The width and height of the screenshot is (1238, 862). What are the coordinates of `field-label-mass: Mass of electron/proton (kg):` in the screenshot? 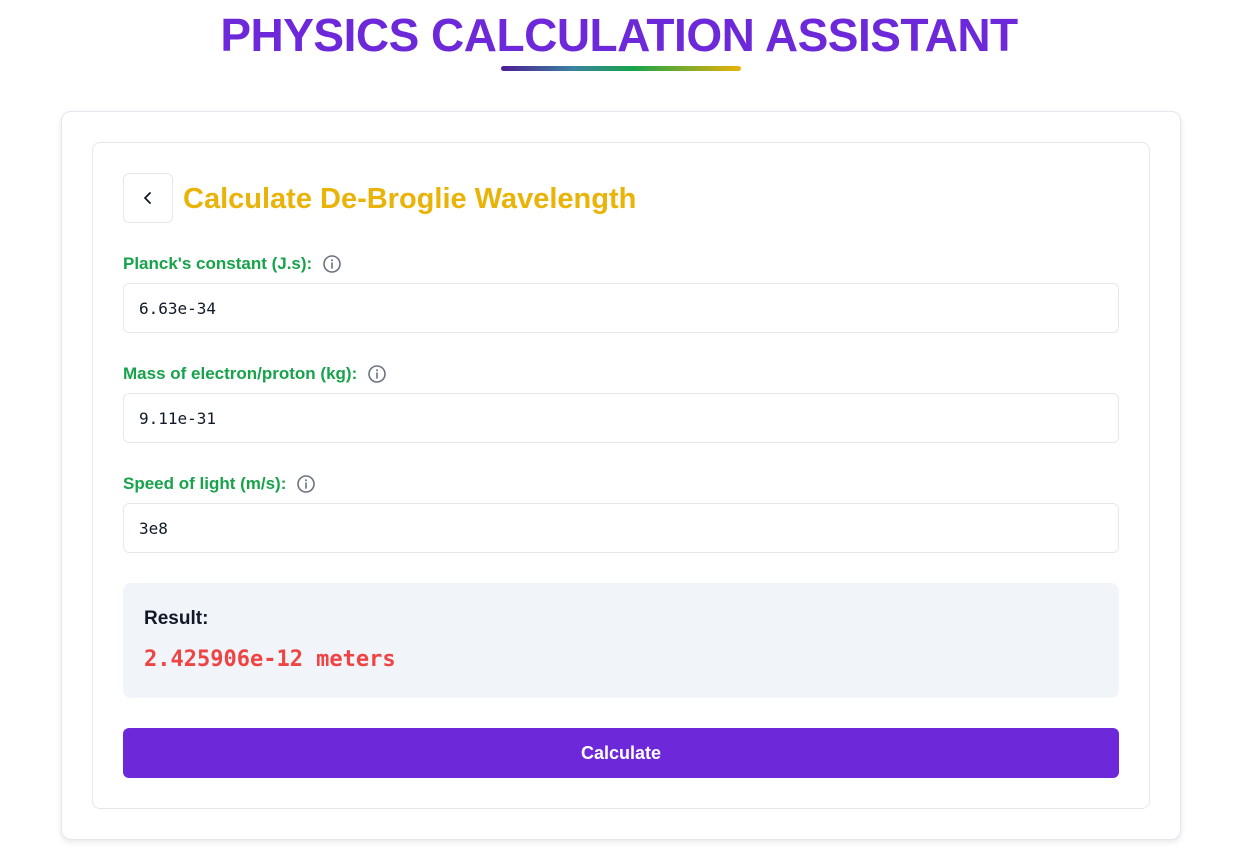 It's located at (255, 374).